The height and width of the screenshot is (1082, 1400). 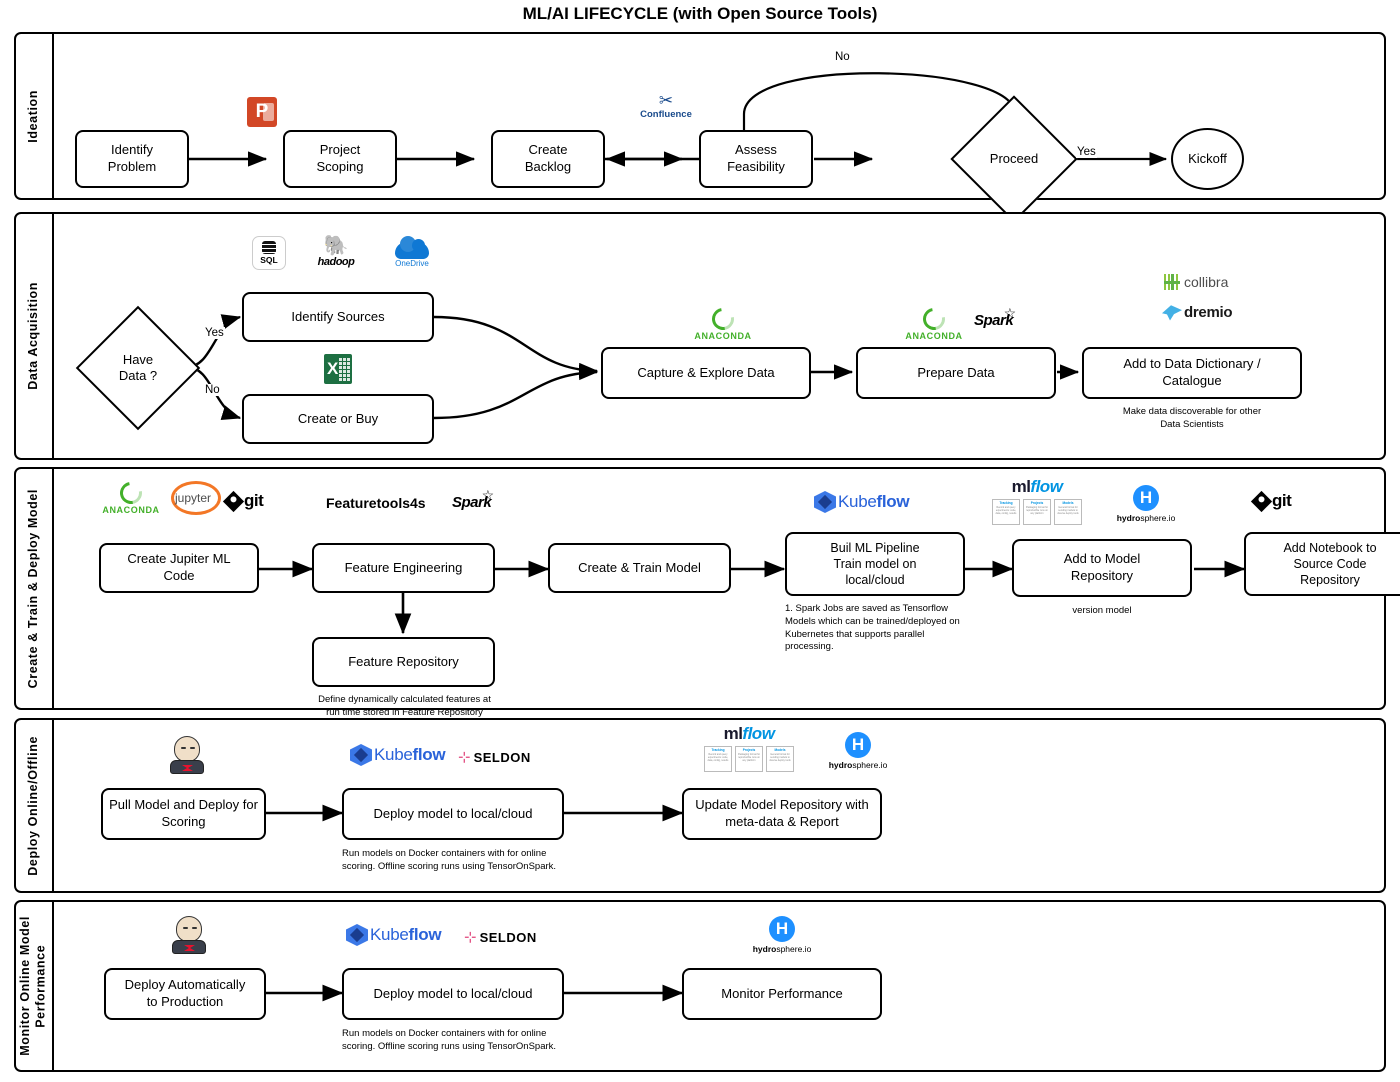 I want to click on dremio-fish-icon, so click(x=1172, y=313).